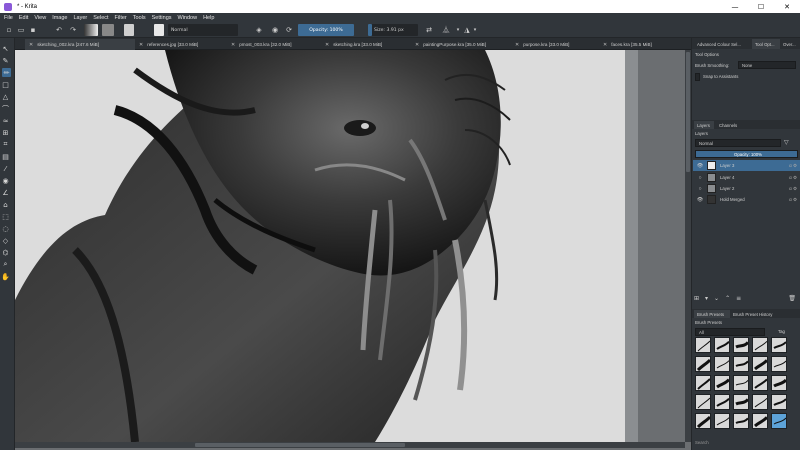  Describe the element at coordinates (5, 276) in the screenshot. I see `pan-tool-icon: ✋` at that location.